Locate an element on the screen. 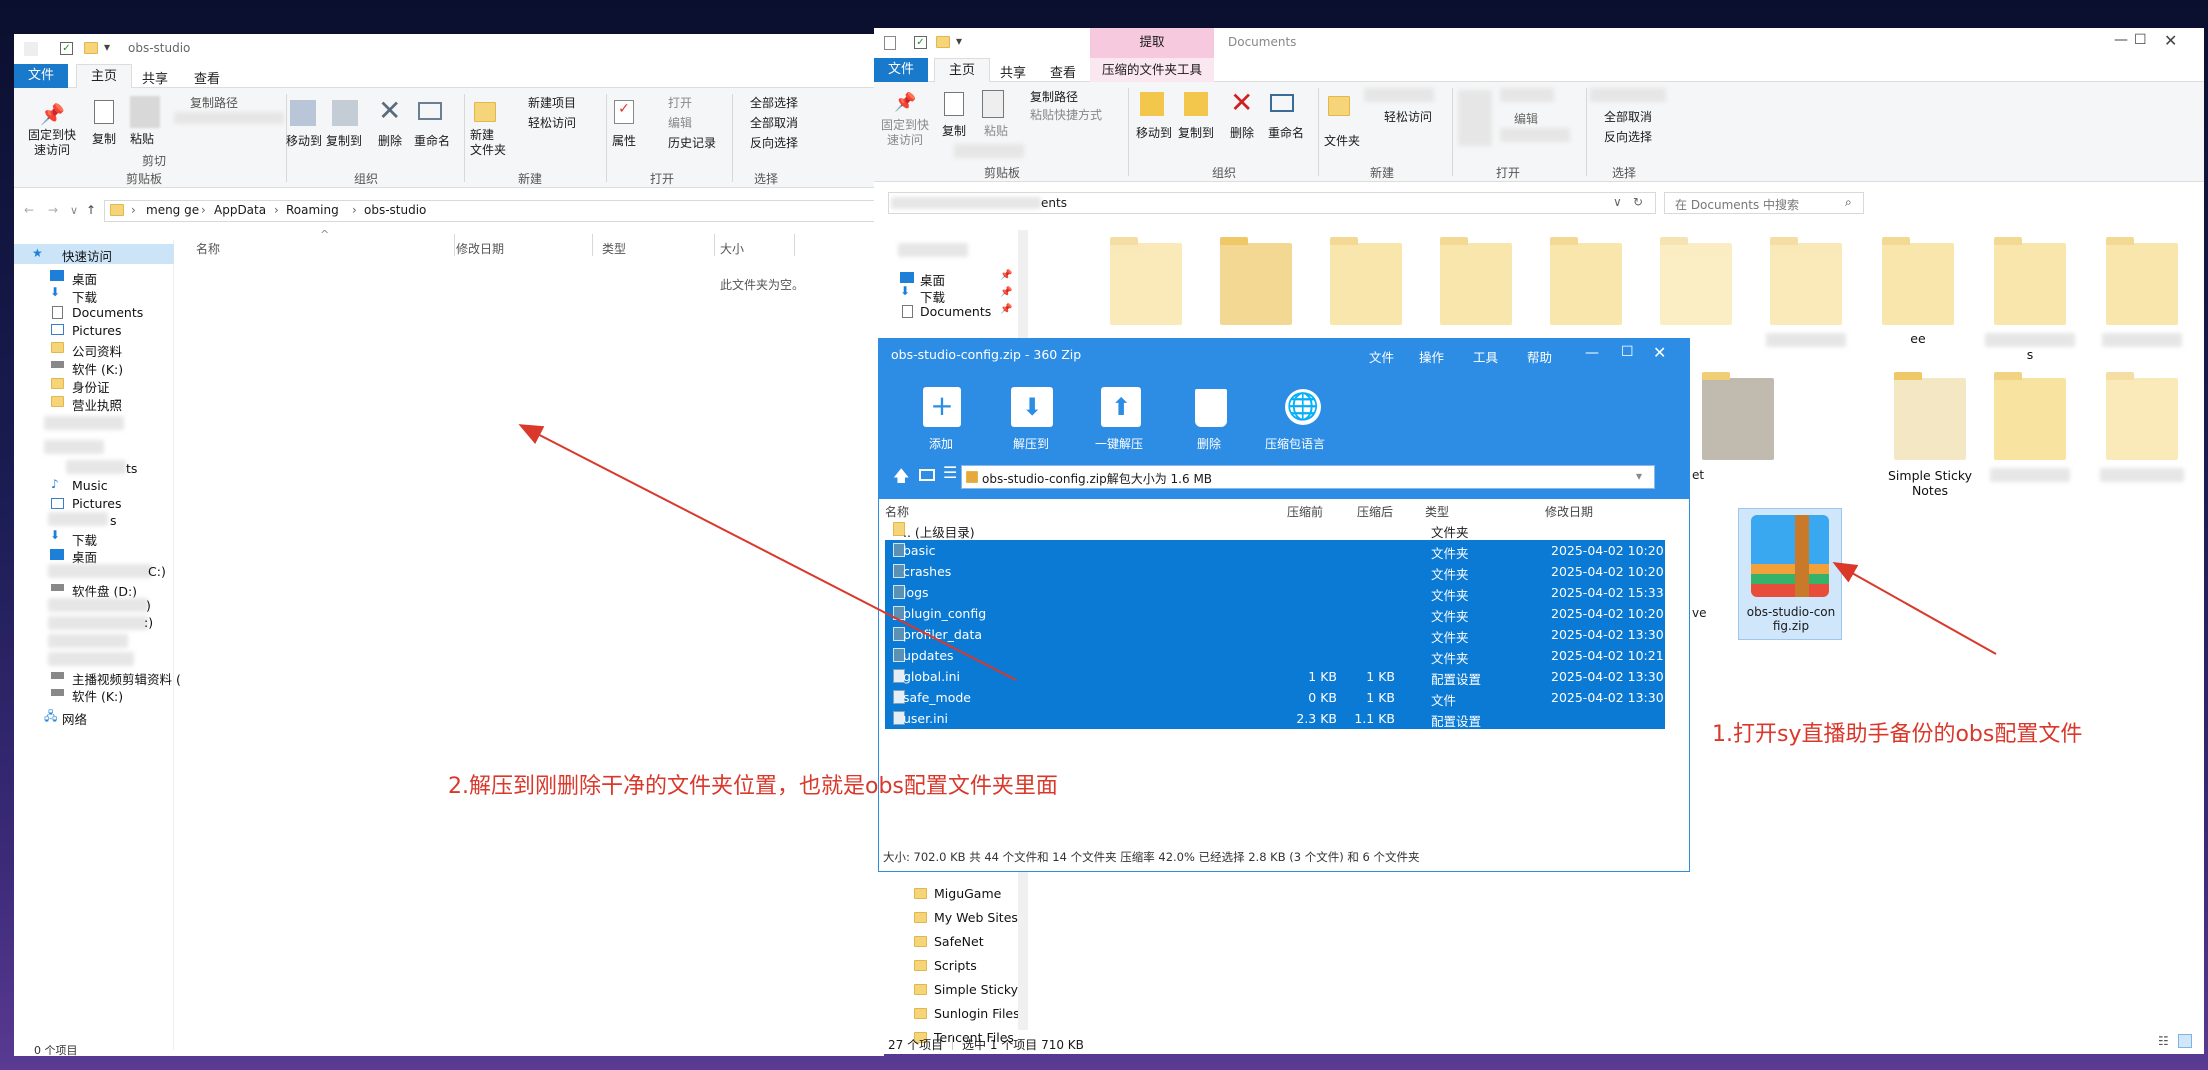 The height and width of the screenshot is (1070, 2208). nav-item: Pictures is located at coordinates (97, 330).